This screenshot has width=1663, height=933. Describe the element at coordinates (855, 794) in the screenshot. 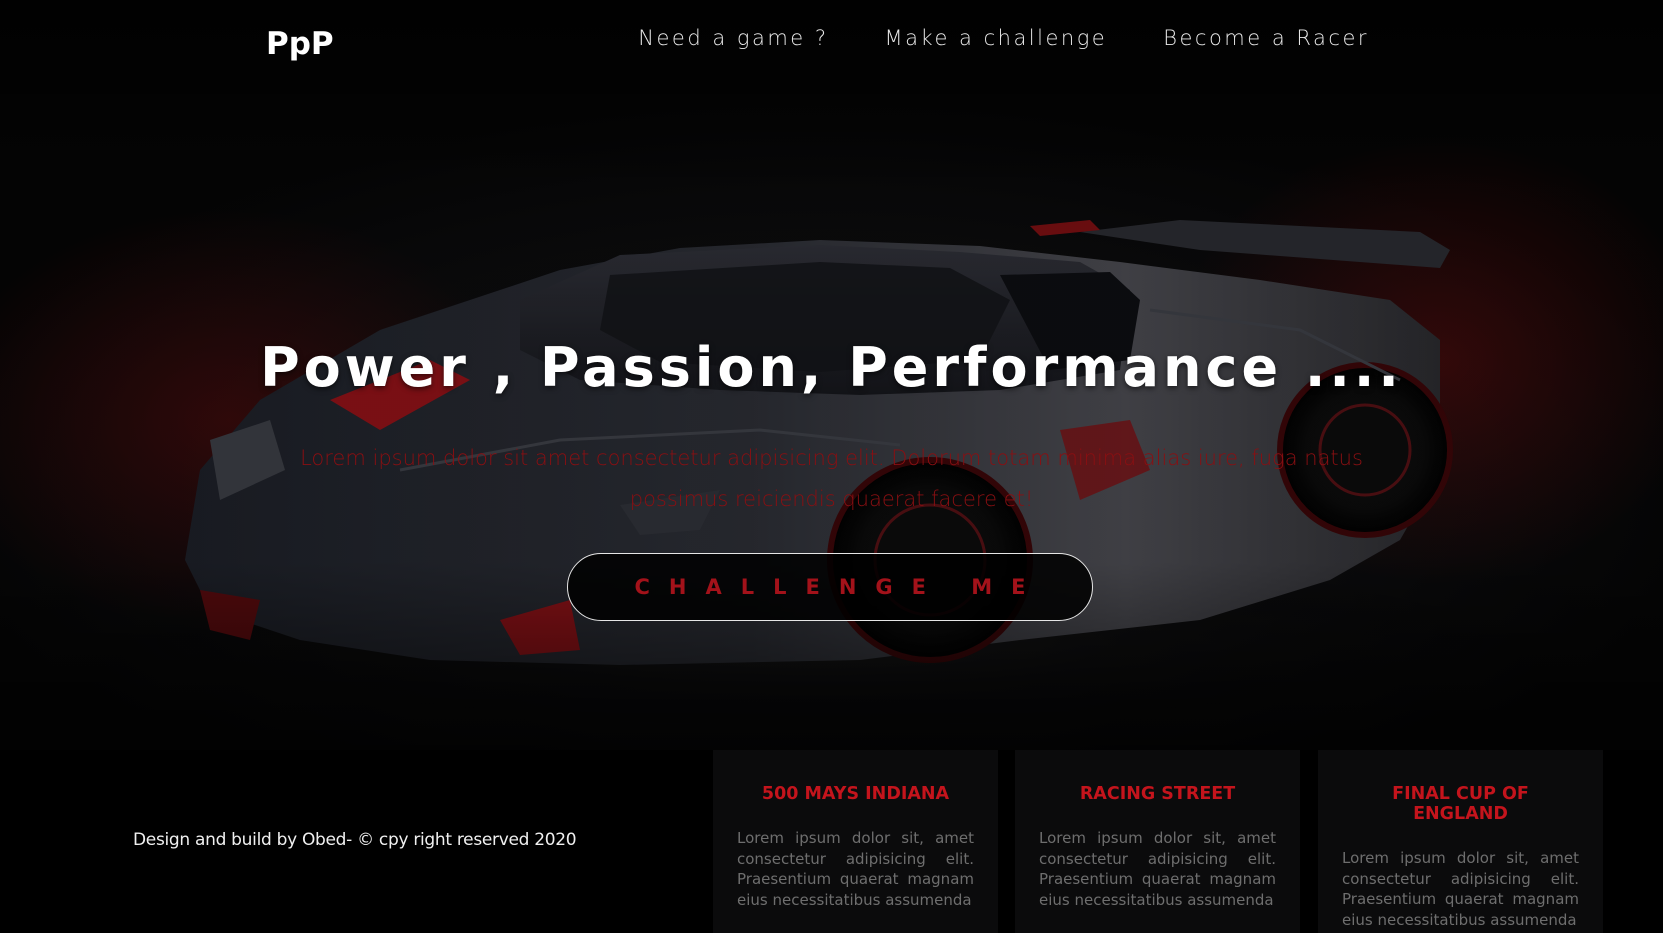

I see `event-card-title: 500 MAYS INDIANA` at that location.